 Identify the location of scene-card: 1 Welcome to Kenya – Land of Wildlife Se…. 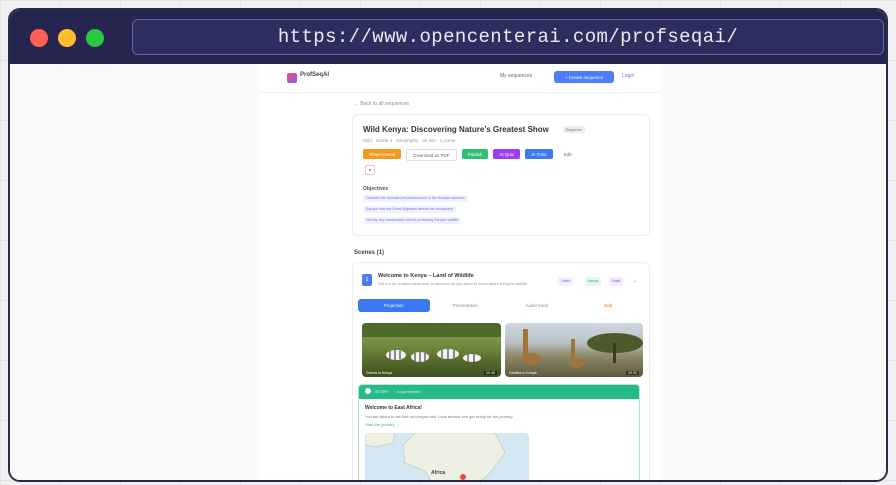
(501, 371).